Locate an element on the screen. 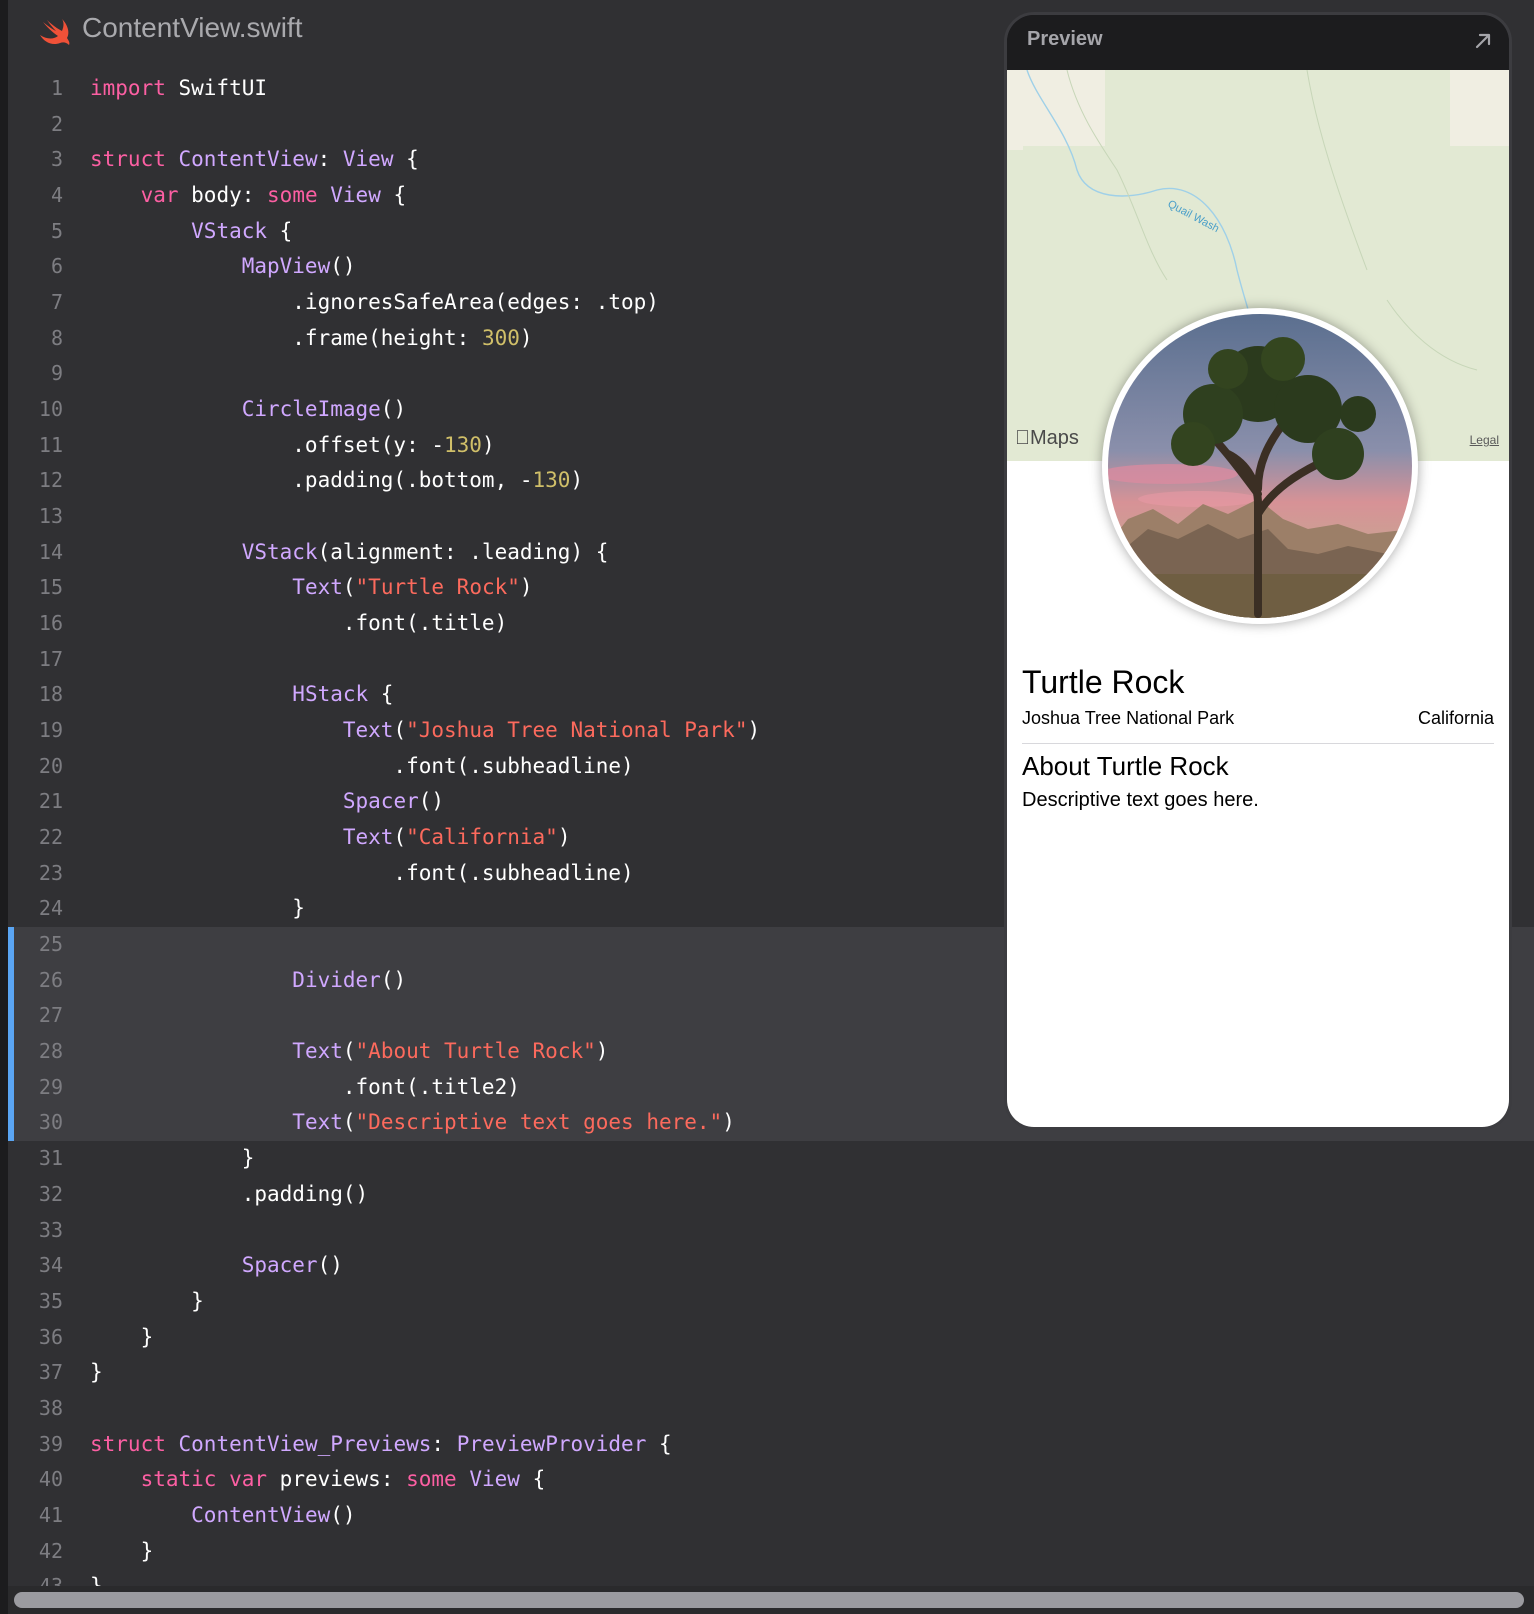 This screenshot has height=1614, width=1534. line-number: 27 is located at coordinates (50, 1015).